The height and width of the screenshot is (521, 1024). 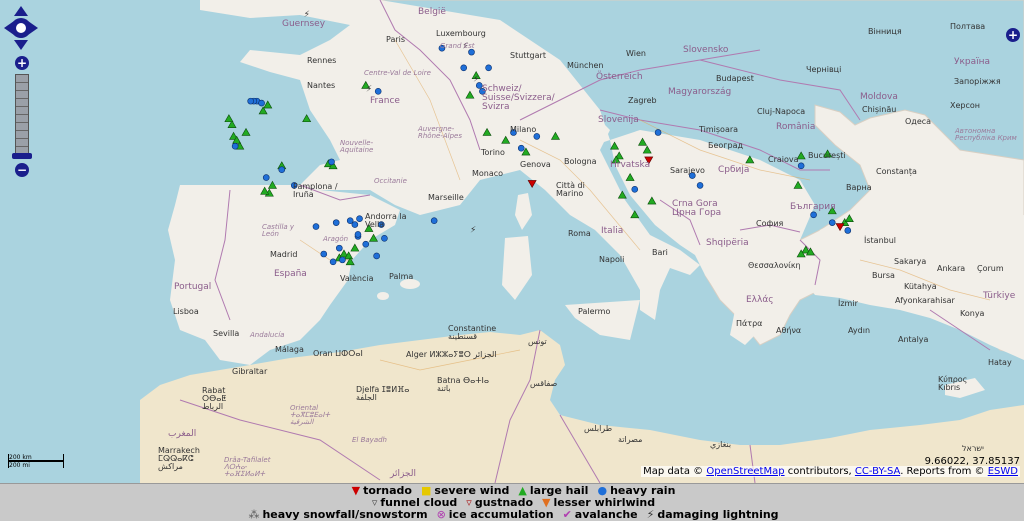 What do you see at coordinates (999, 296) in the screenshot?
I see `label-turkiye: Türkiye` at bounding box center [999, 296].